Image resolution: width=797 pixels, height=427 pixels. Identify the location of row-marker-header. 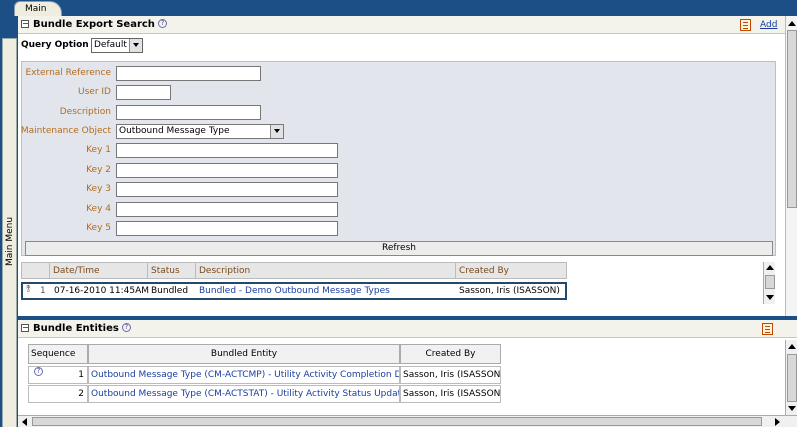
(36, 271).